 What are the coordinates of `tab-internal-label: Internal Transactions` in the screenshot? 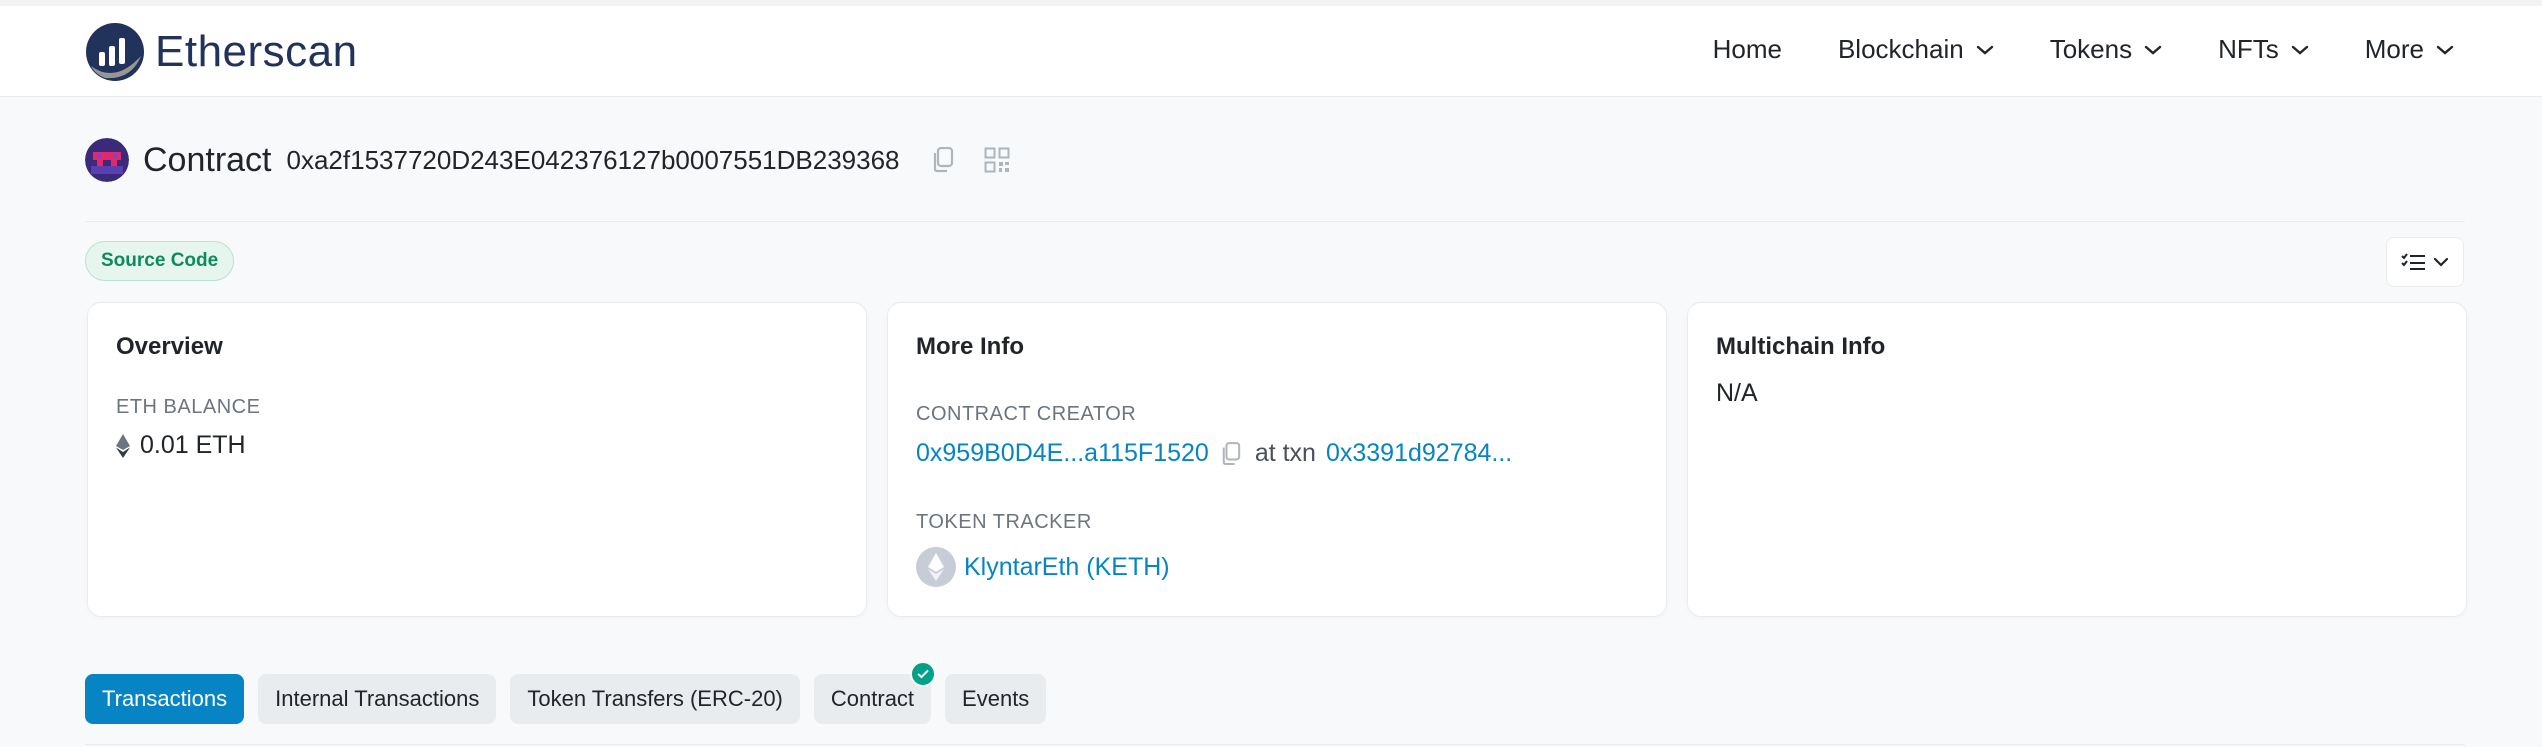 It's located at (377, 698).